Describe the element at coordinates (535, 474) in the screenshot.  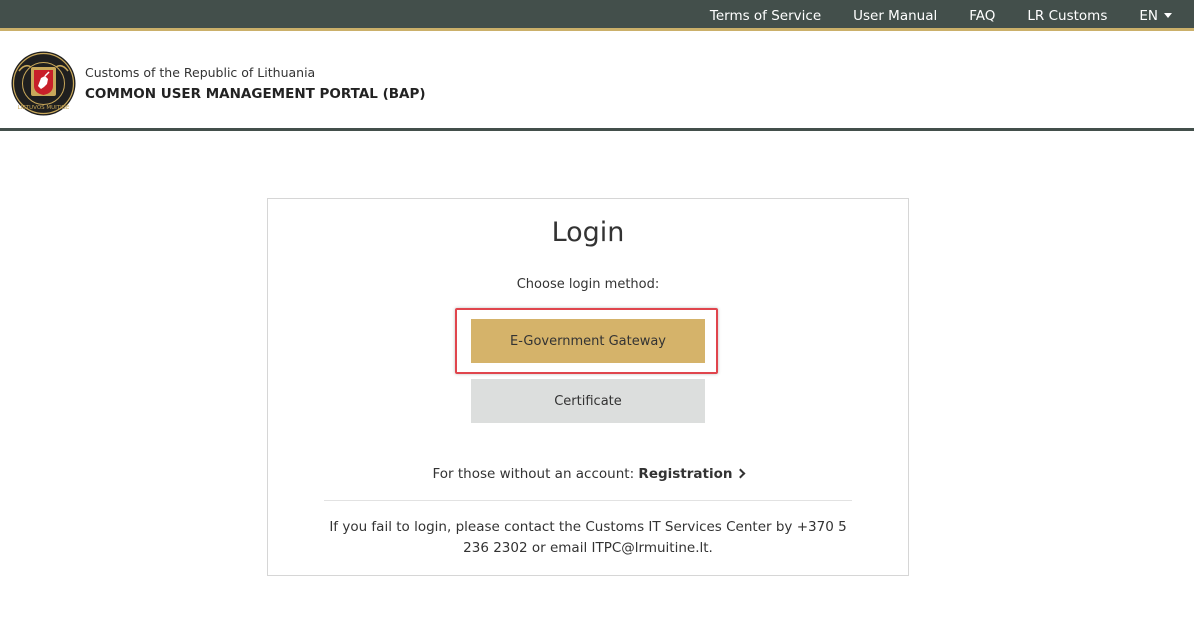
I see `no-account-text: For those without an account:` at that location.